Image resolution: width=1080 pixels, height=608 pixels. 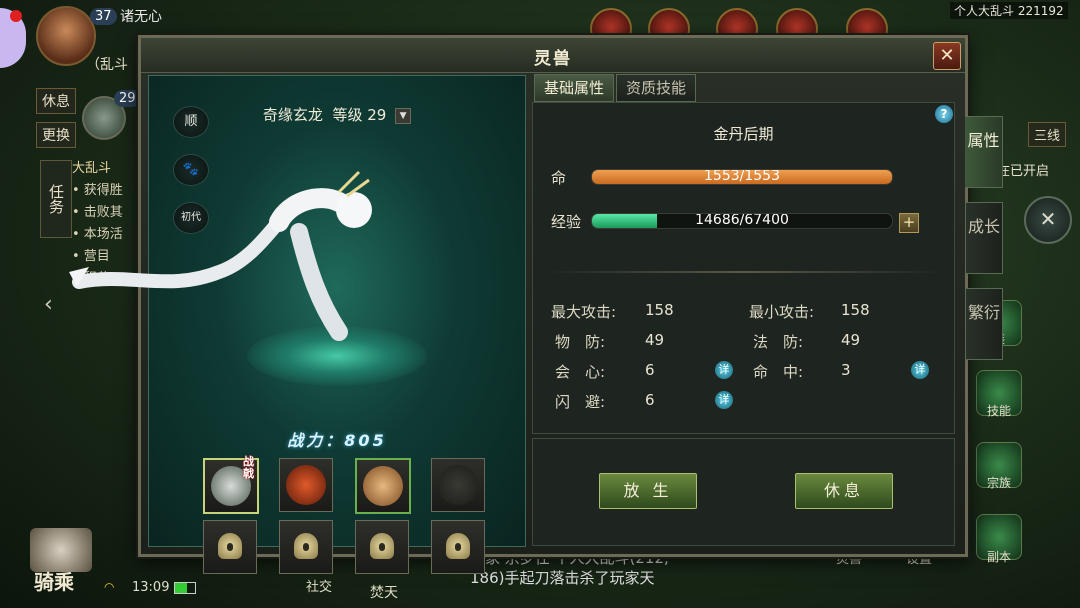 I want to click on exp-label: 经验, so click(x=566, y=222).